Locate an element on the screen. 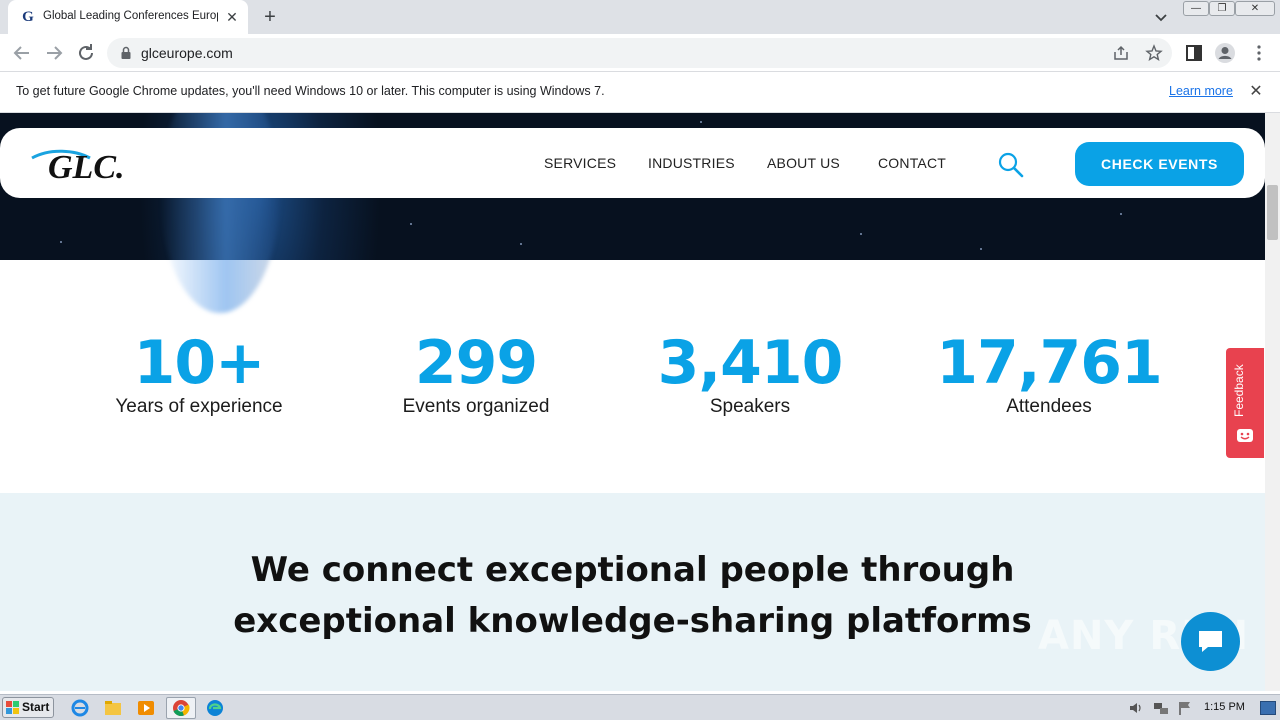 This screenshot has height=720, width=1280. stat-speakers: 3,410 Speakers is located at coordinates (750, 373).